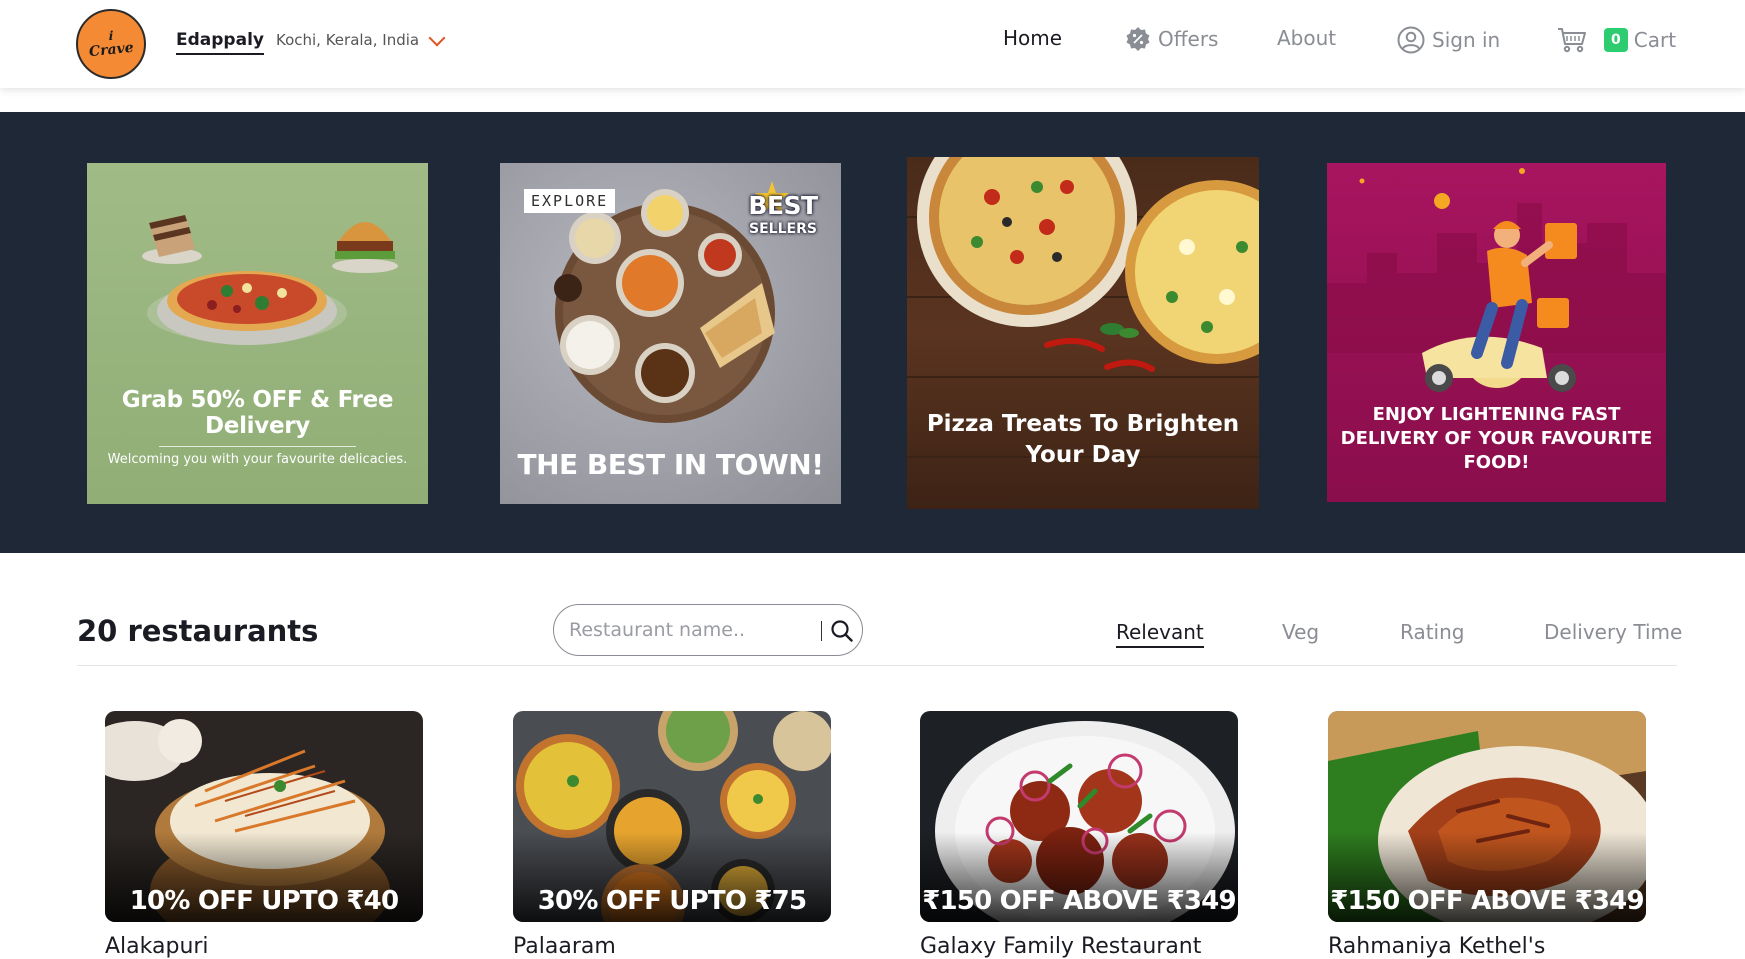 The width and height of the screenshot is (1745, 959). I want to click on restaurant-card: ₹150 OFF ABOVE ₹349 Rahmaniya Kethel's, so click(1487, 835).